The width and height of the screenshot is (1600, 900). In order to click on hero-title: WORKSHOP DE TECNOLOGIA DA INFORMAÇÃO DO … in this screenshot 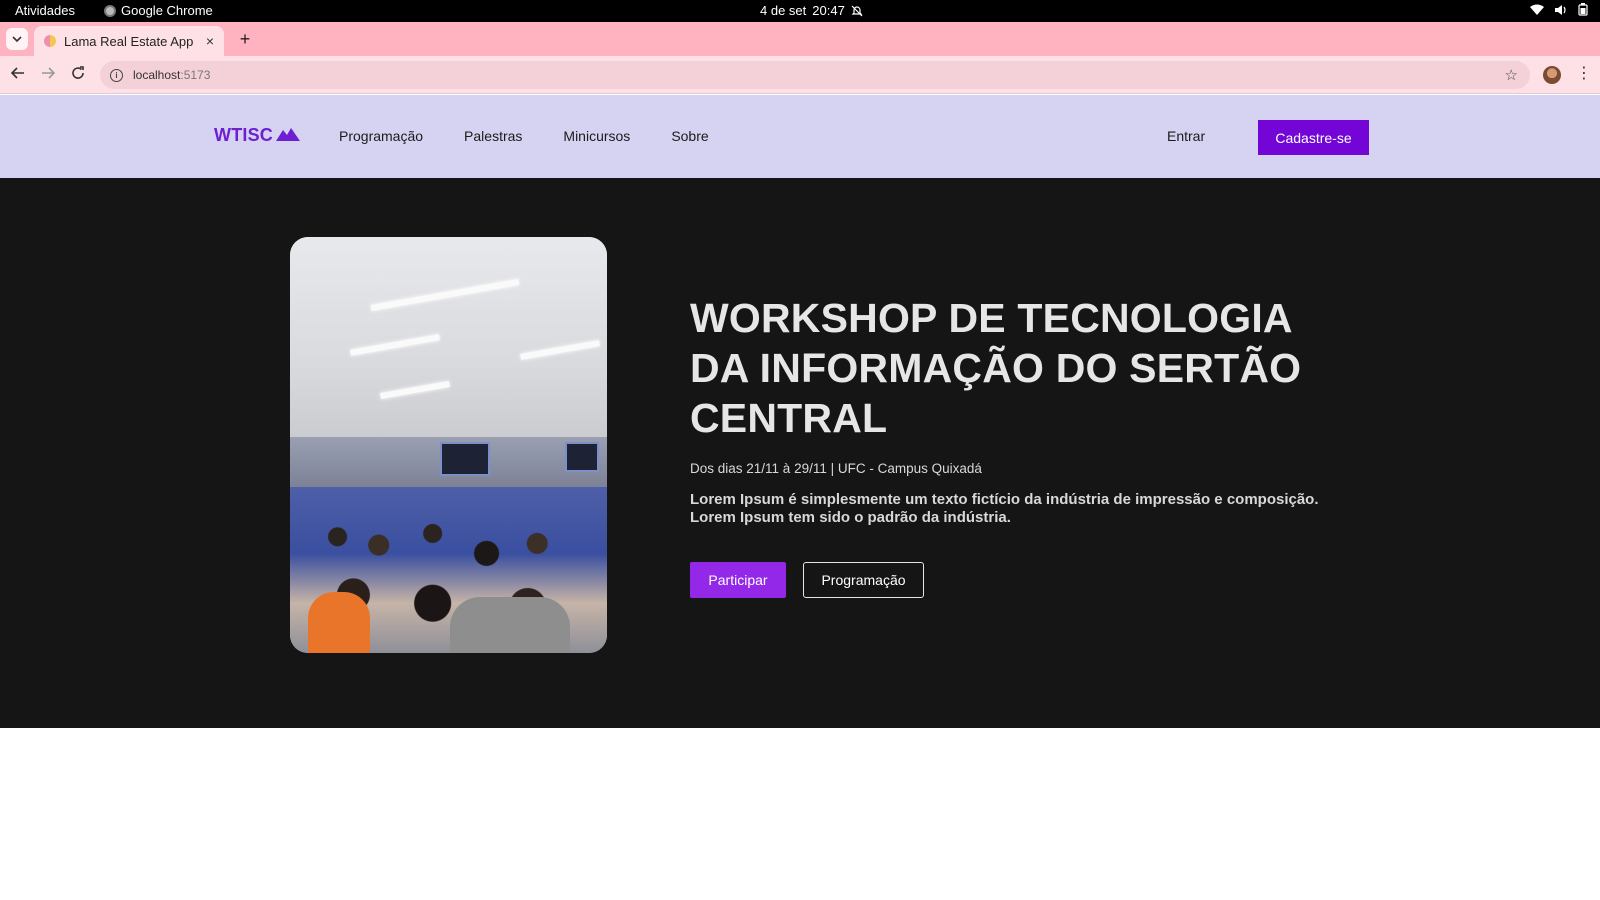, I will do `click(1010, 368)`.